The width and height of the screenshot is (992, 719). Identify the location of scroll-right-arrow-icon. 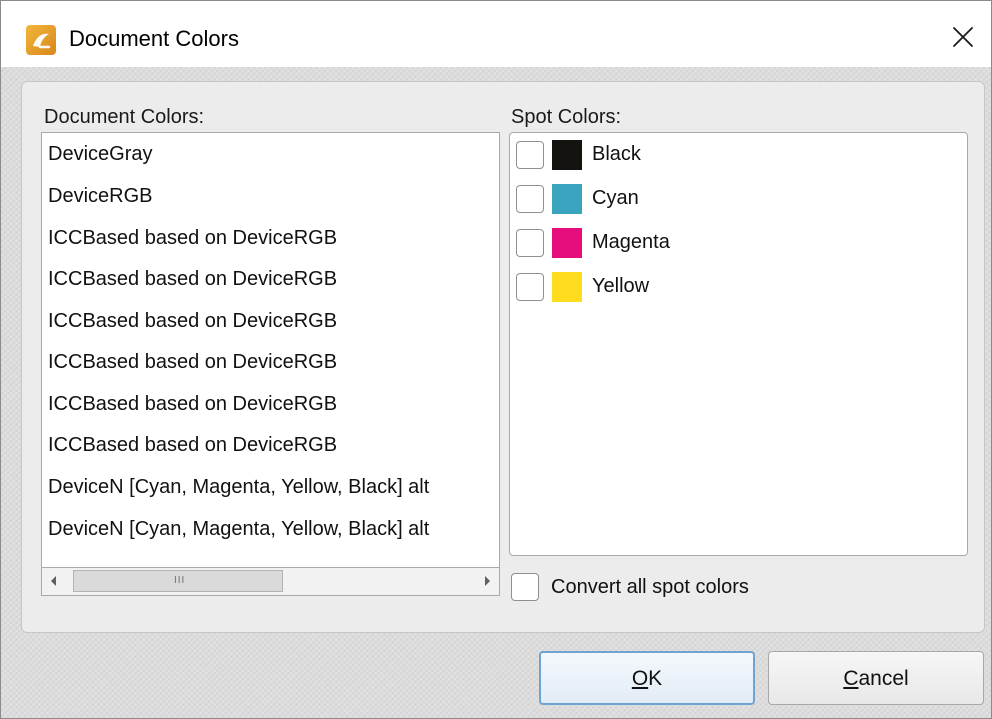
(487, 581).